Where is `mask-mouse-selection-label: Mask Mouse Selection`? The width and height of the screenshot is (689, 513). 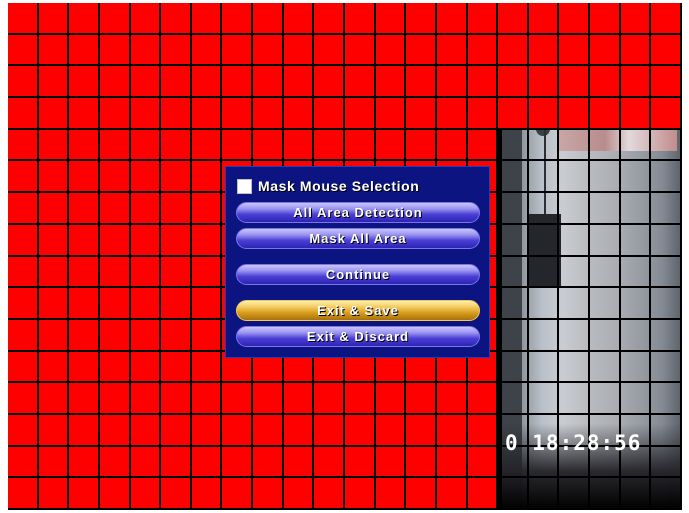 mask-mouse-selection-label: Mask Mouse Selection is located at coordinates (338, 186).